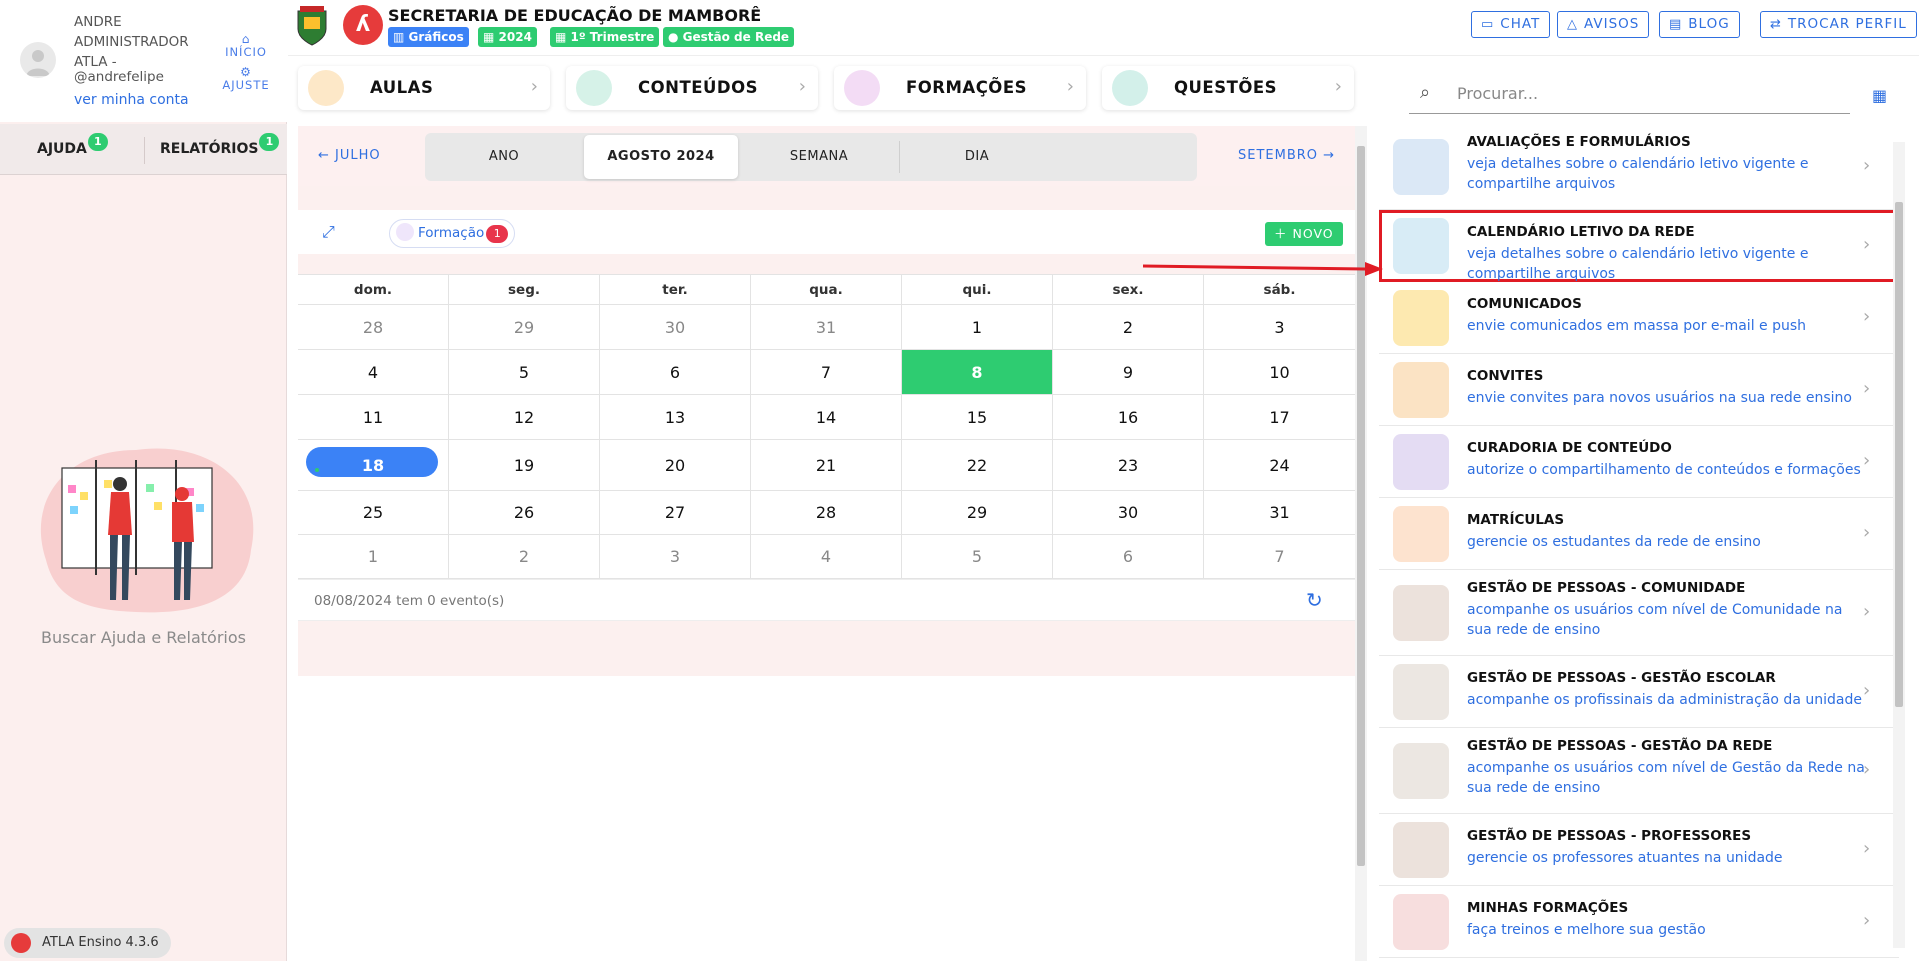 The height and width of the screenshot is (961, 1919). What do you see at coordinates (1699, 24) in the screenshot?
I see `blog-button: ▤ BLOG` at bounding box center [1699, 24].